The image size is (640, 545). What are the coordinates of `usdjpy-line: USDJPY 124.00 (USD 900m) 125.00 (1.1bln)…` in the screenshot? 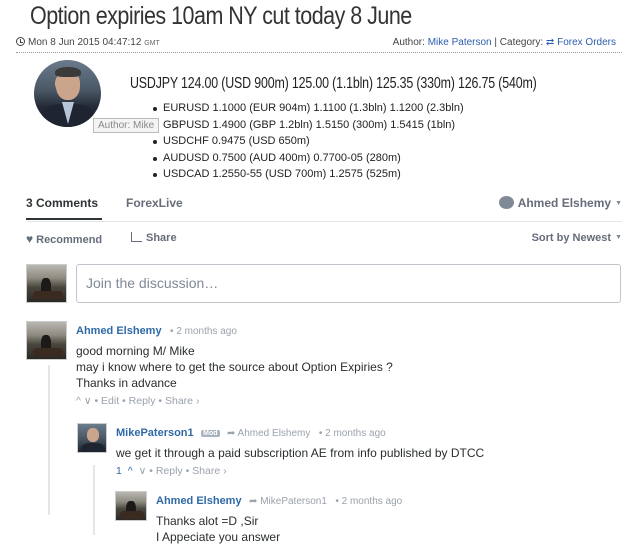 It's located at (333, 83).